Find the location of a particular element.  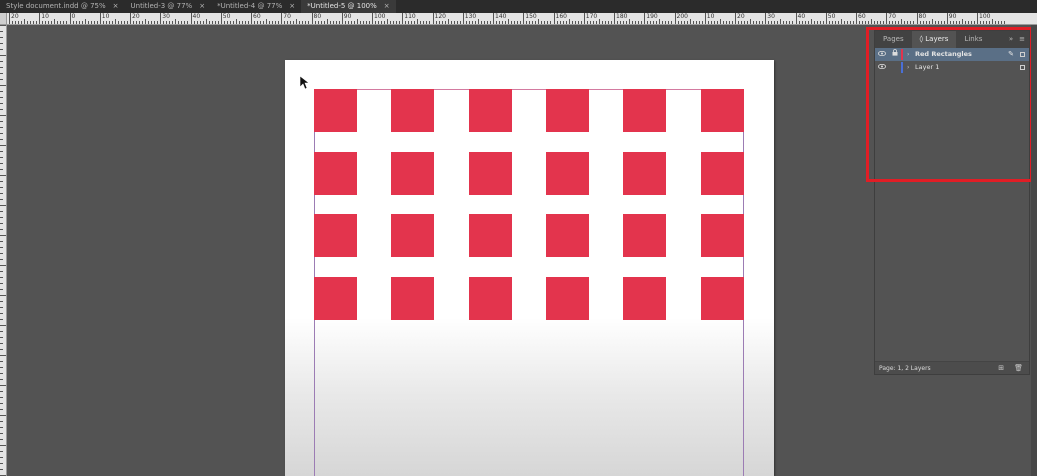

trash-icon: 🗑 is located at coordinates (1018, 368).